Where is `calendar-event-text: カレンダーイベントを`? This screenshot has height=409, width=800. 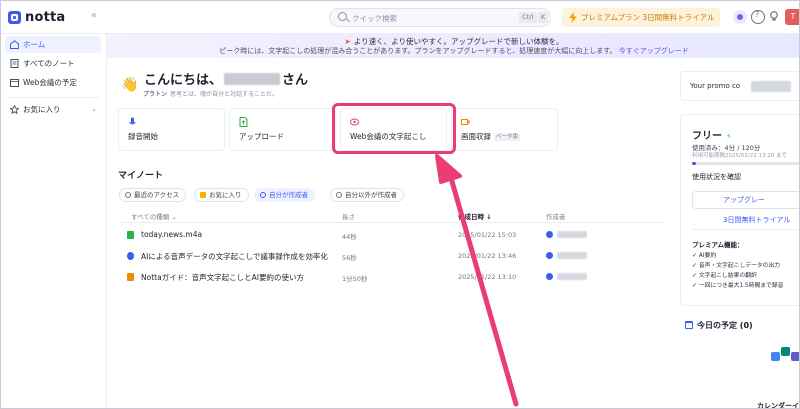
calendar-event-text: カレンダーイベントを is located at coordinates (778, 405).